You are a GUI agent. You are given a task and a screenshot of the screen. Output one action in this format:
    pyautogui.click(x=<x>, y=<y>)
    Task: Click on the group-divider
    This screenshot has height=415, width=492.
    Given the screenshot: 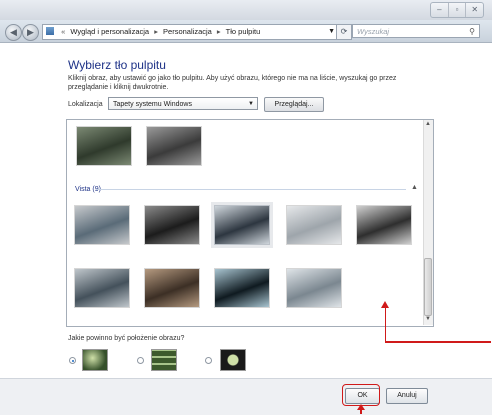 What is the action you would take?
    pyautogui.click(x=251, y=189)
    